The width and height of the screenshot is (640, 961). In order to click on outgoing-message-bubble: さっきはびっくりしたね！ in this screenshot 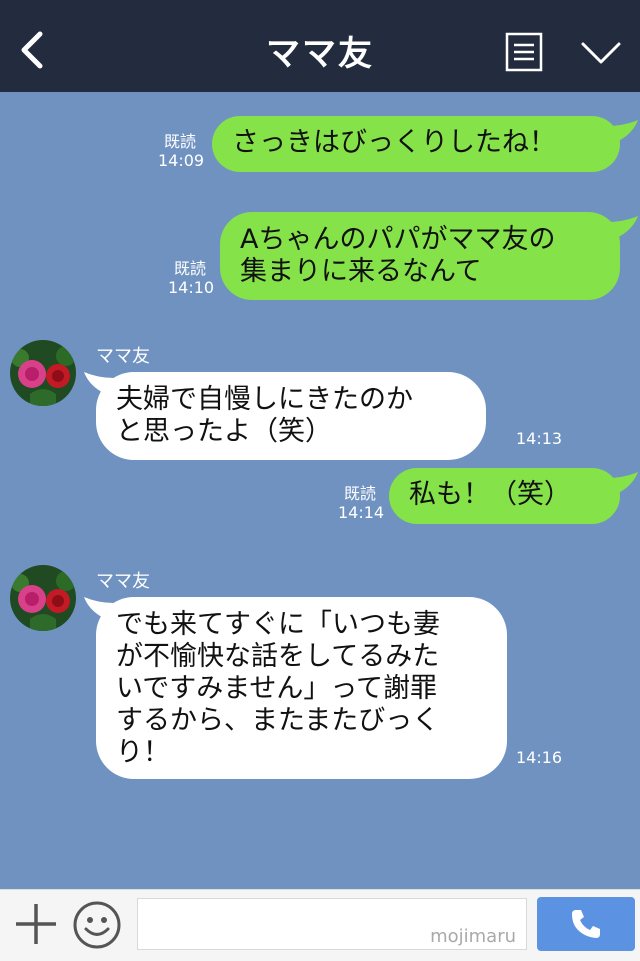, I will do `click(416, 144)`.